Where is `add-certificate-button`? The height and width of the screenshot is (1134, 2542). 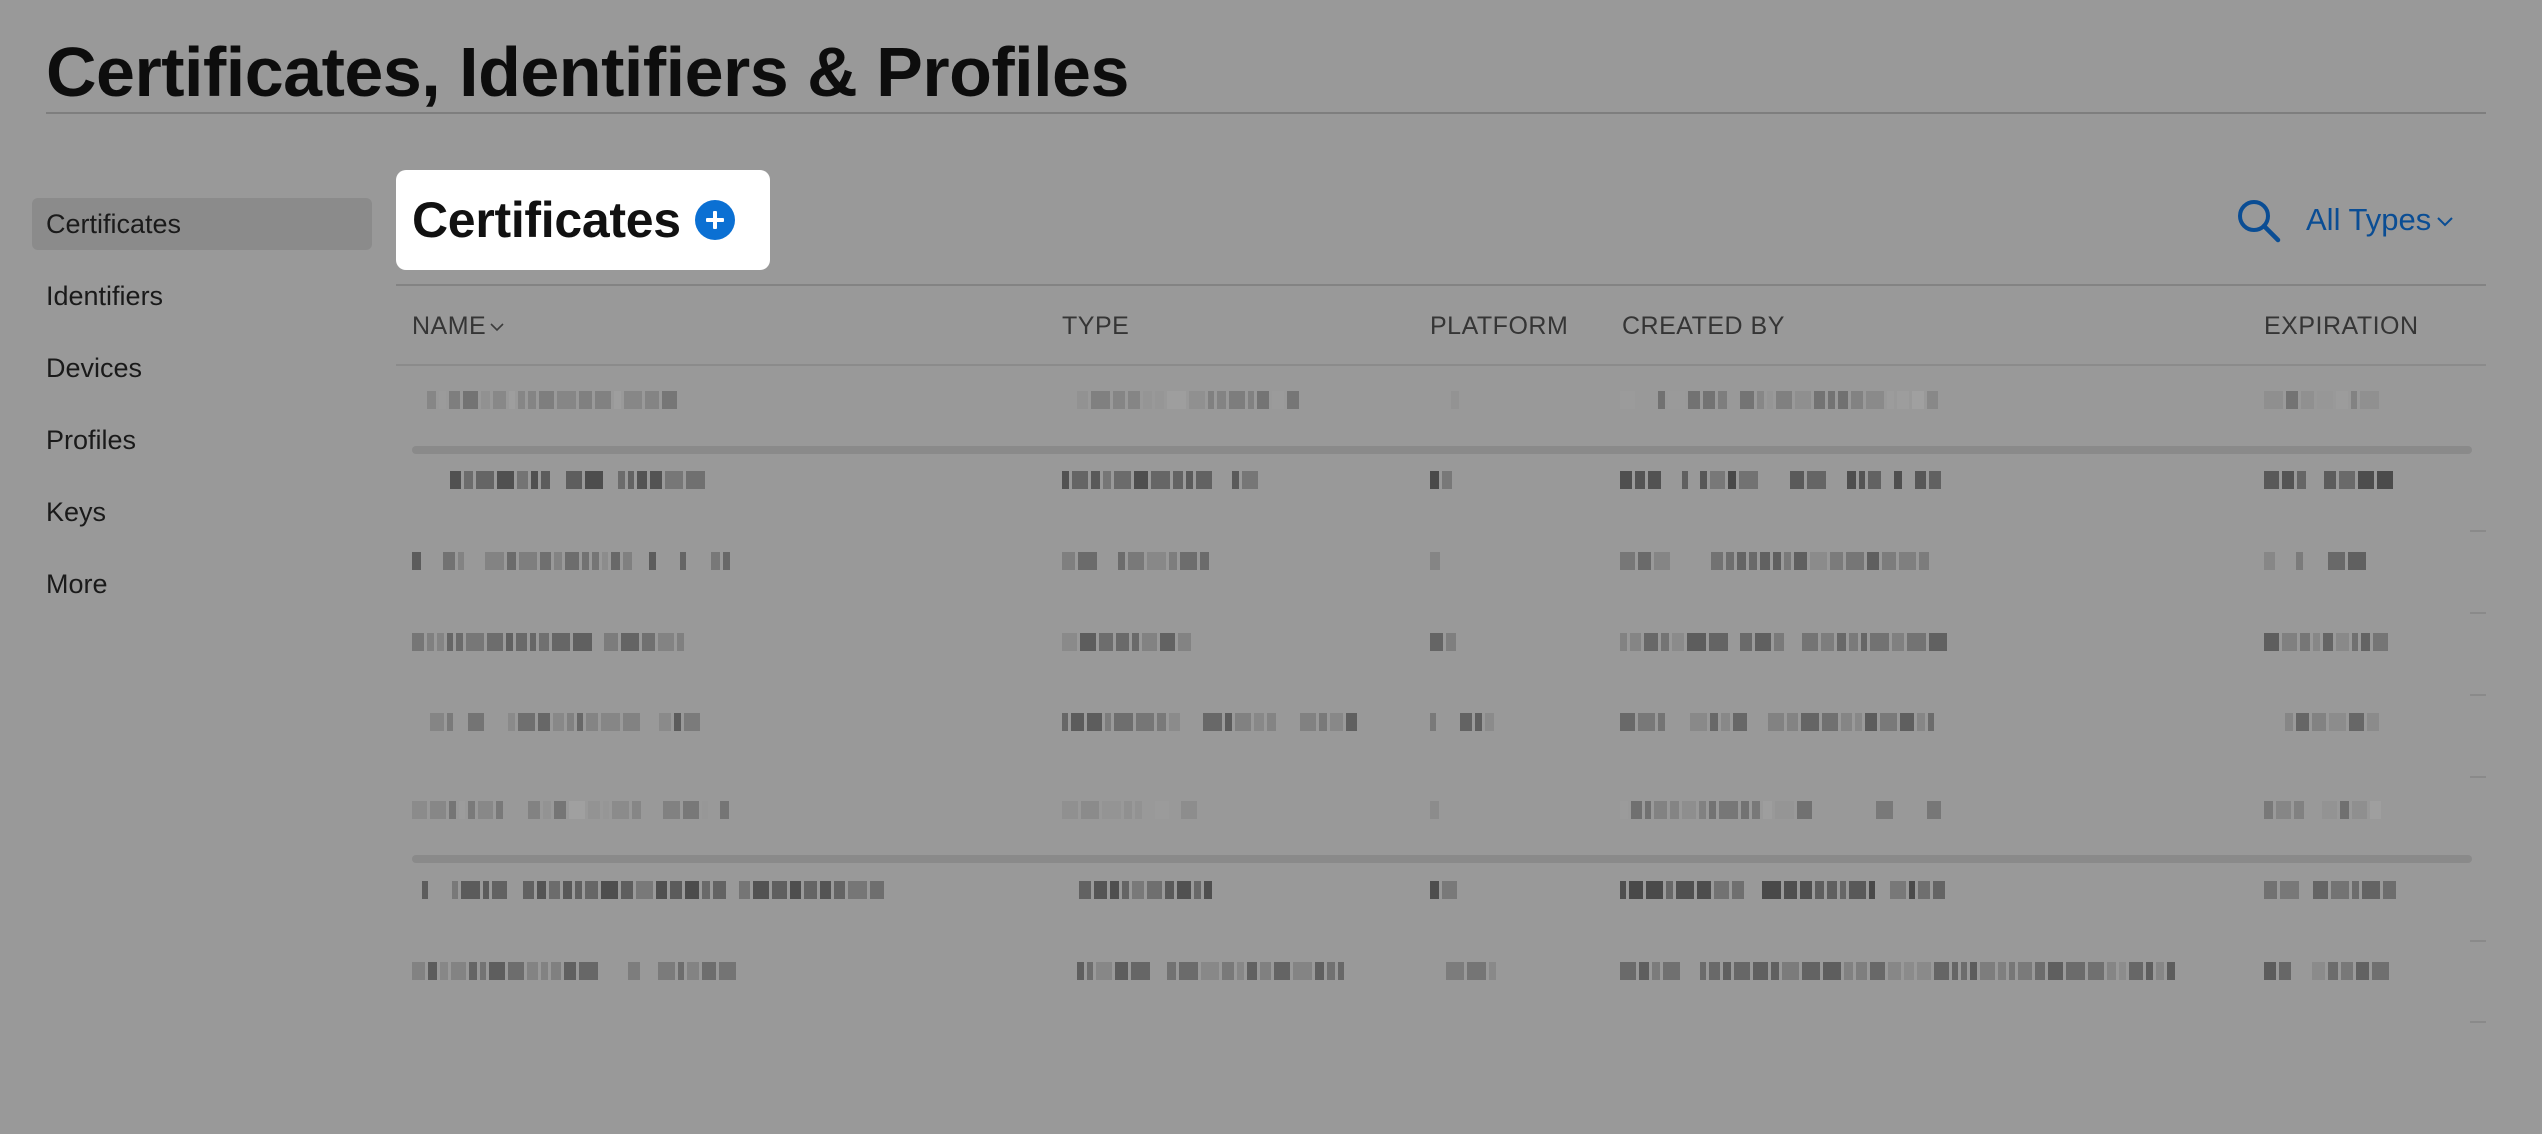 add-certificate-button is located at coordinates (714, 220).